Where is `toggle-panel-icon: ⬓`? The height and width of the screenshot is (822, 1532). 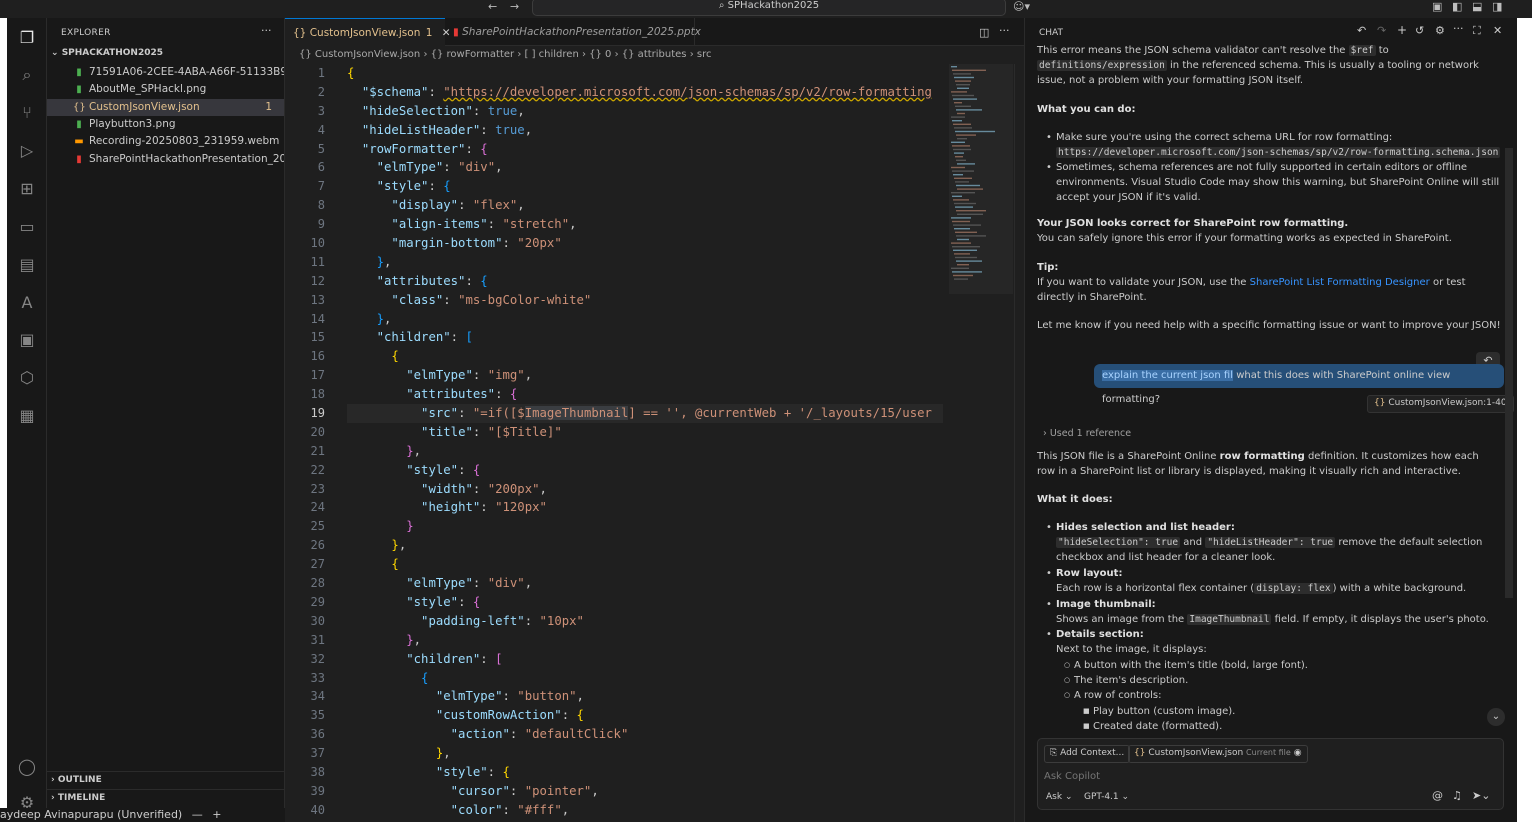
toggle-panel-icon: ⬓ is located at coordinates (1477, 6).